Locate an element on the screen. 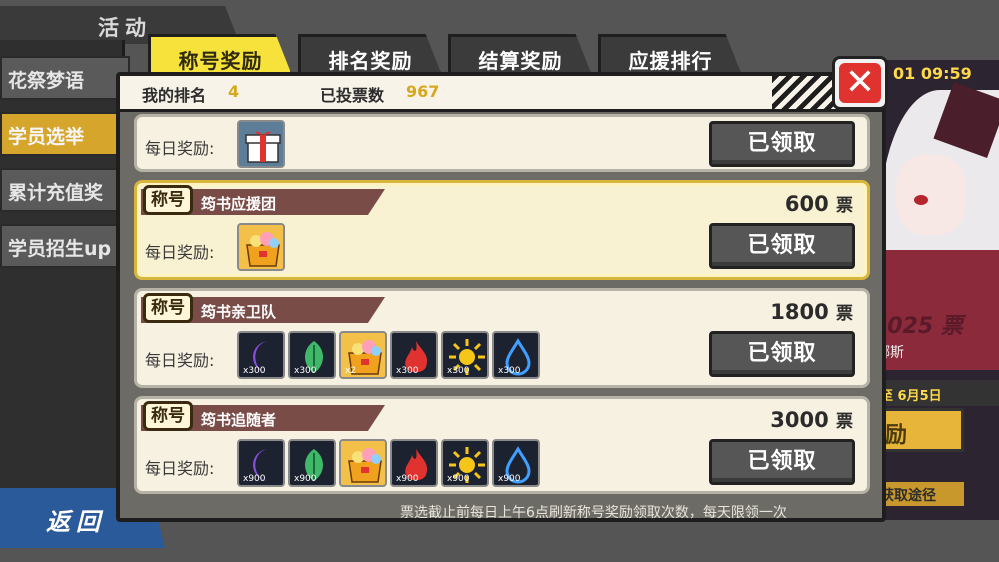  dialog-header: 我的排名 4 已投票数 967 is located at coordinates (501, 94).